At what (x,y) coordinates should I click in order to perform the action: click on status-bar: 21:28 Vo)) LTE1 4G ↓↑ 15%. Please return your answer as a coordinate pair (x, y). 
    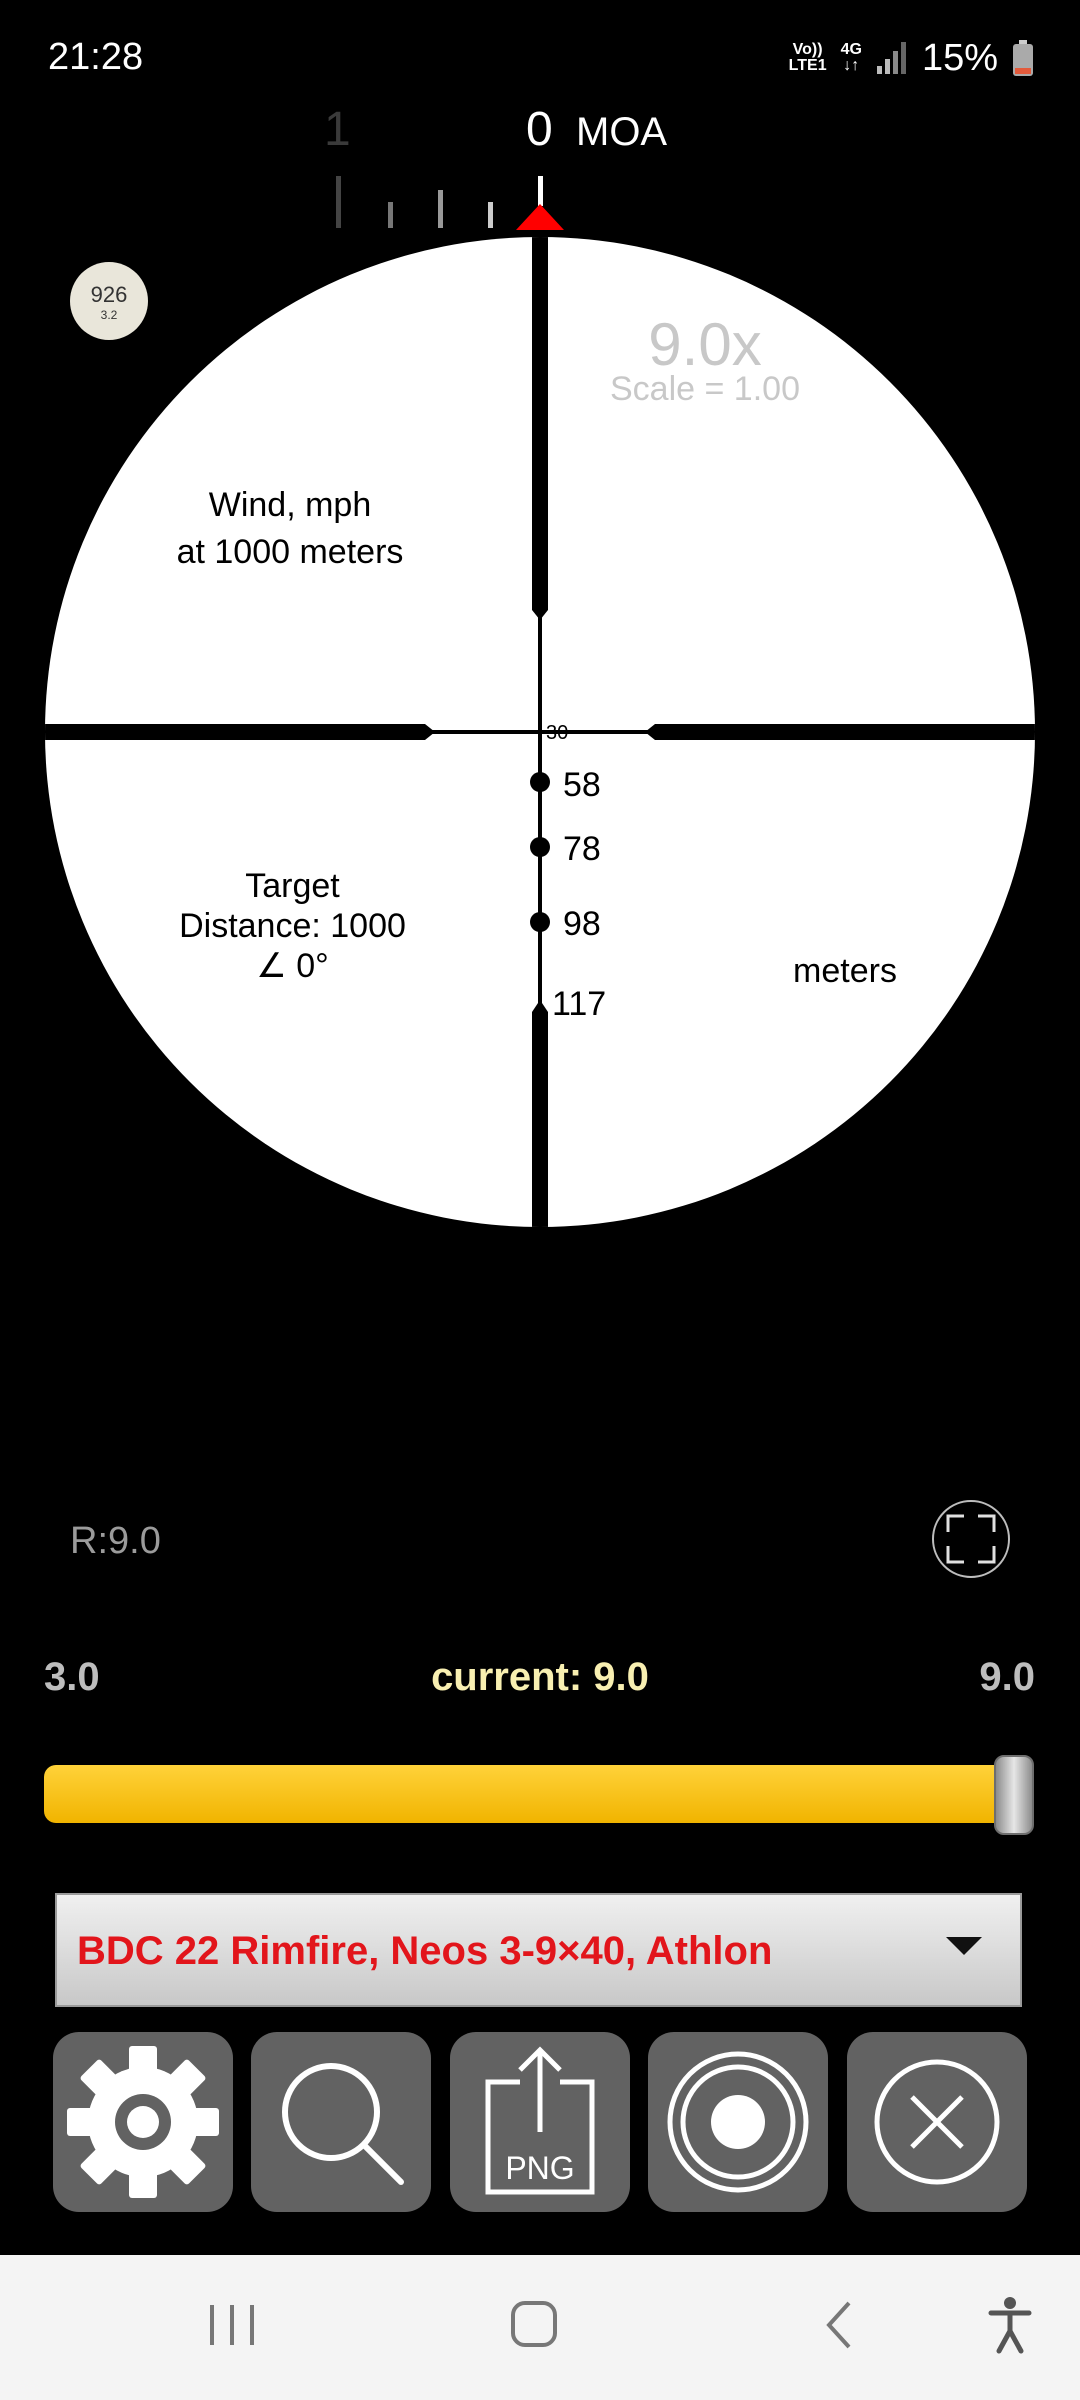
    Looking at the image, I should click on (540, 55).